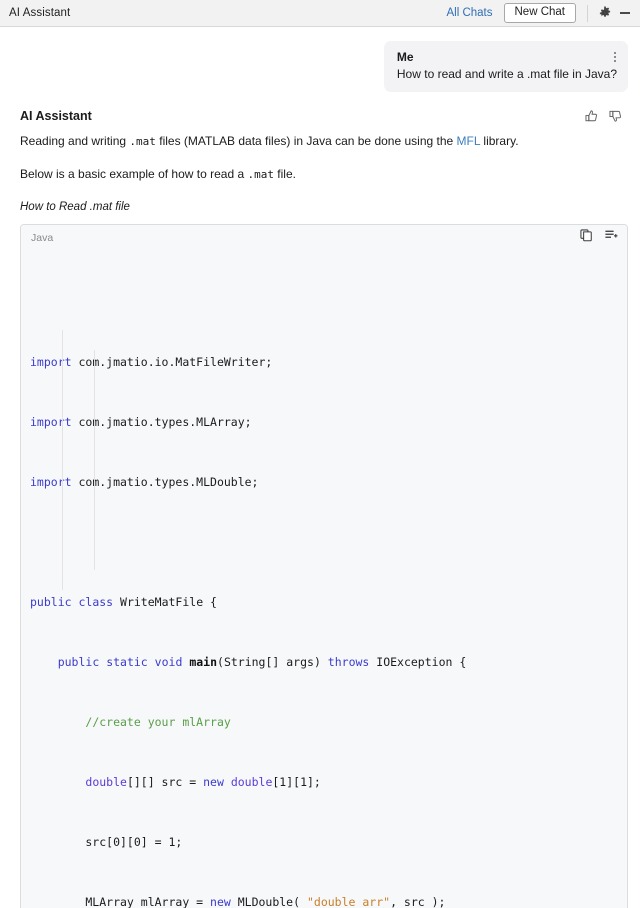  Describe the element at coordinates (203, 782) in the screenshot. I see `code-line: double[][] src = new double[1][1];` at that location.